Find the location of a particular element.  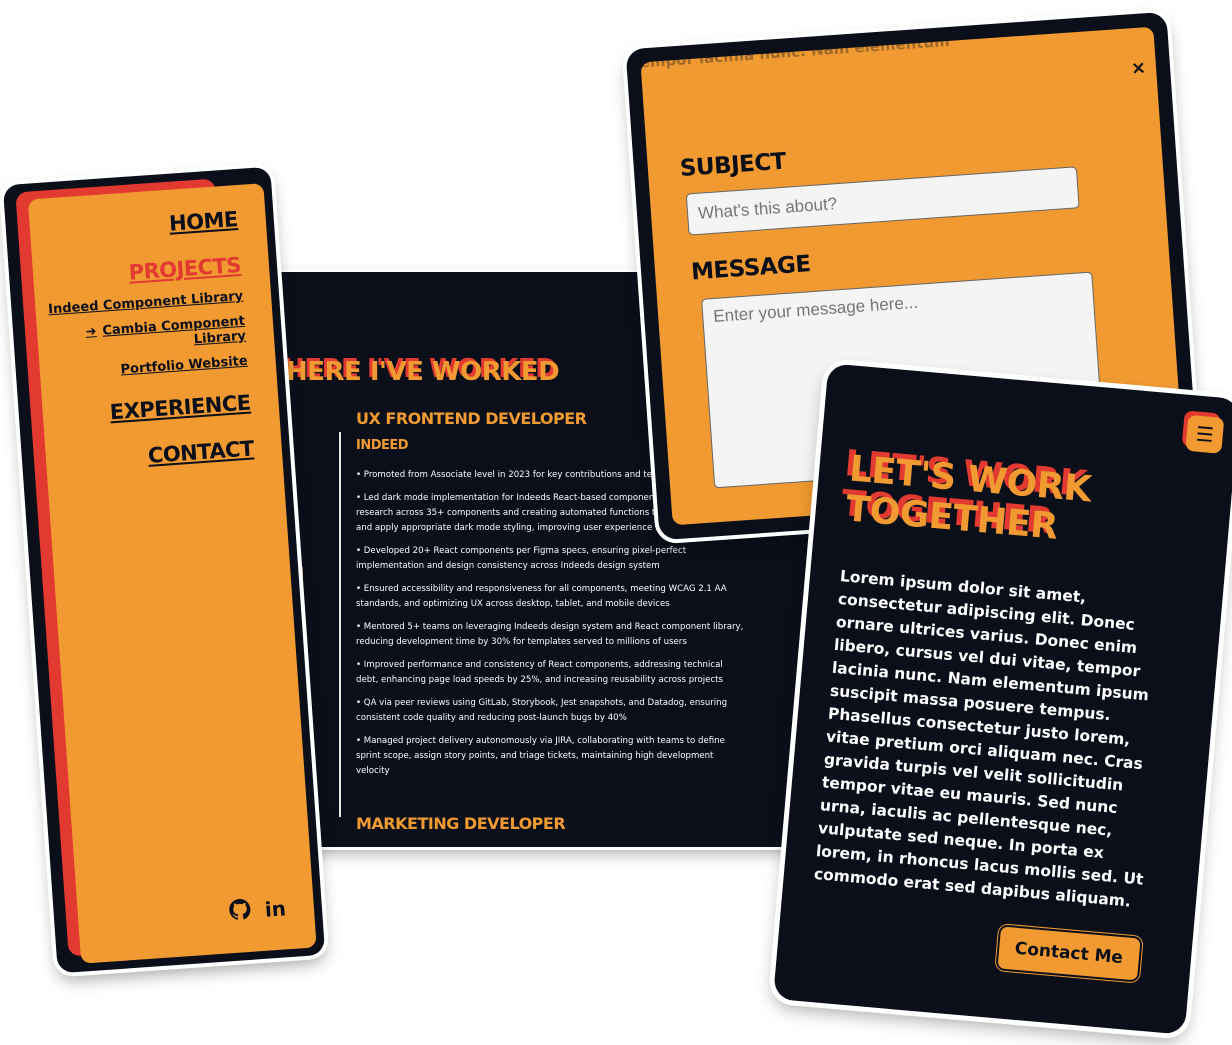

timeline-line is located at coordinates (340, 624).